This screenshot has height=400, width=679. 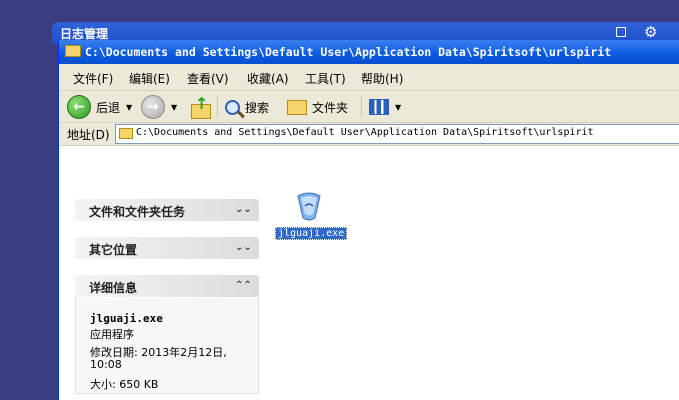 What do you see at coordinates (126, 318) in the screenshot?
I see `detail-name: jlguaji.exe` at bounding box center [126, 318].